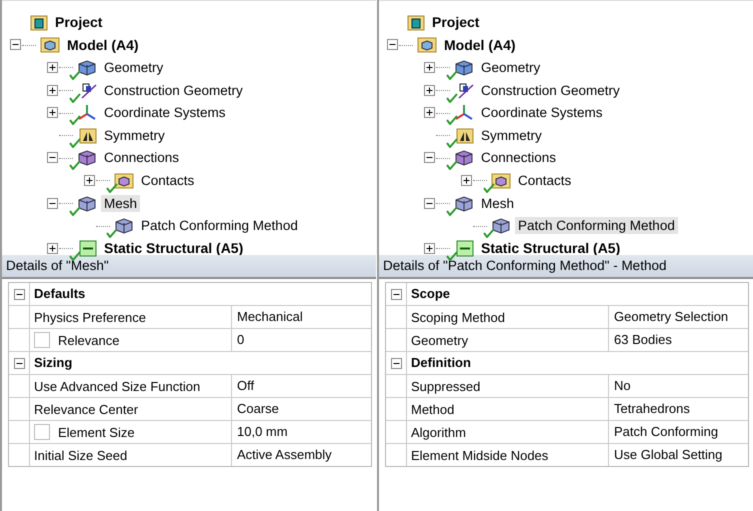  Describe the element at coordinates (445, 386) in the screenshot. I see `property-name: Suppressed` at that location.